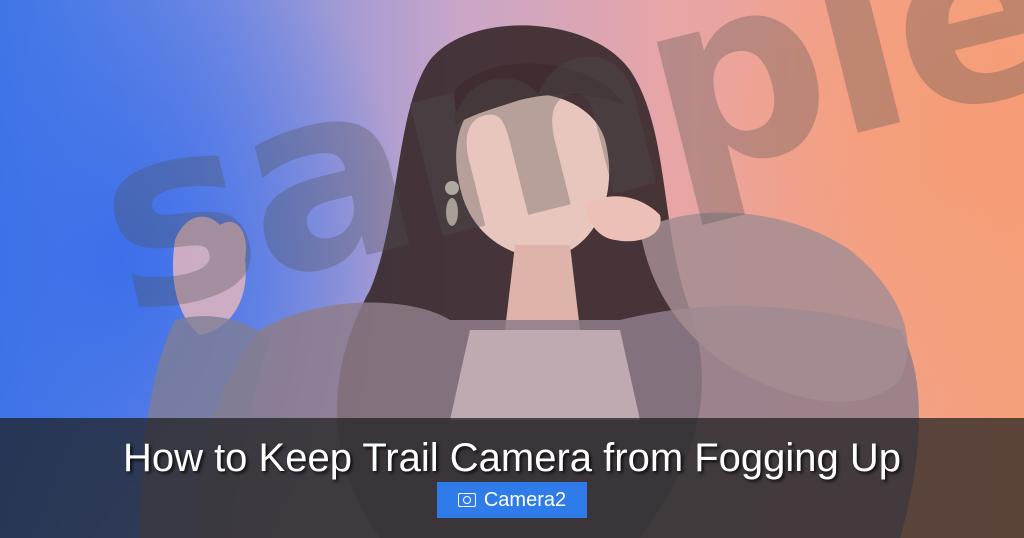 This screenshot has width=1024, height=538. I want to click on category-badge: Camera2, so click(512, 500).